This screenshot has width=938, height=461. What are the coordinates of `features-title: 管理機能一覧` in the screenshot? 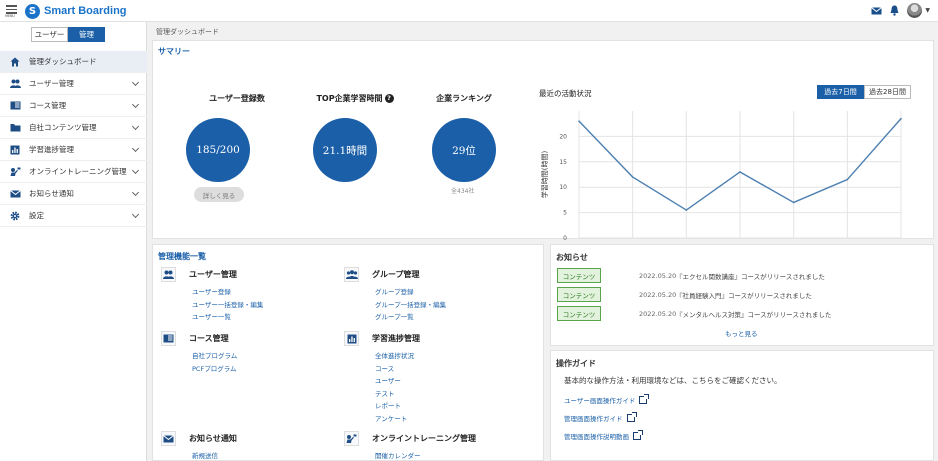 It's located at (182, 256).